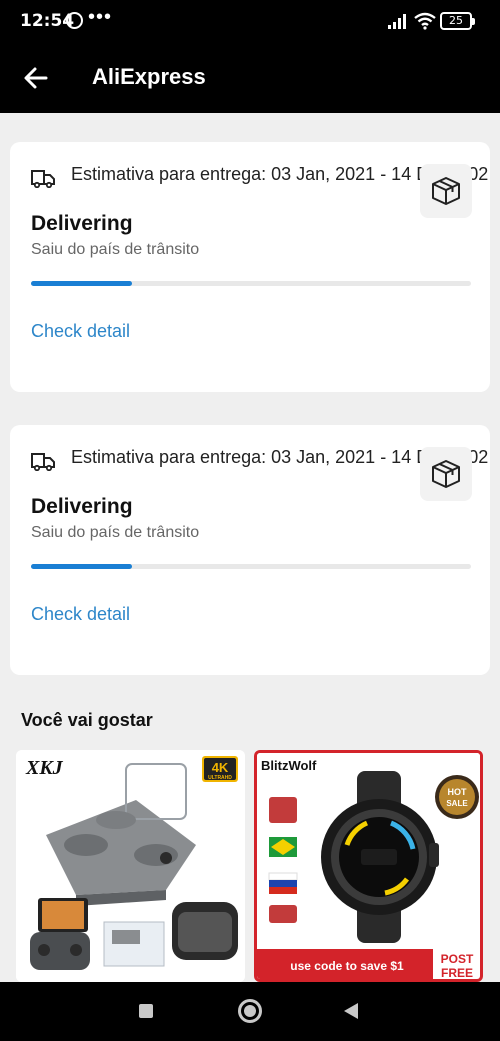  What do you see at coordinates (220, 767) in the screenshot?
I see `4k-badge: 4K` at bounding box center [220, 767].